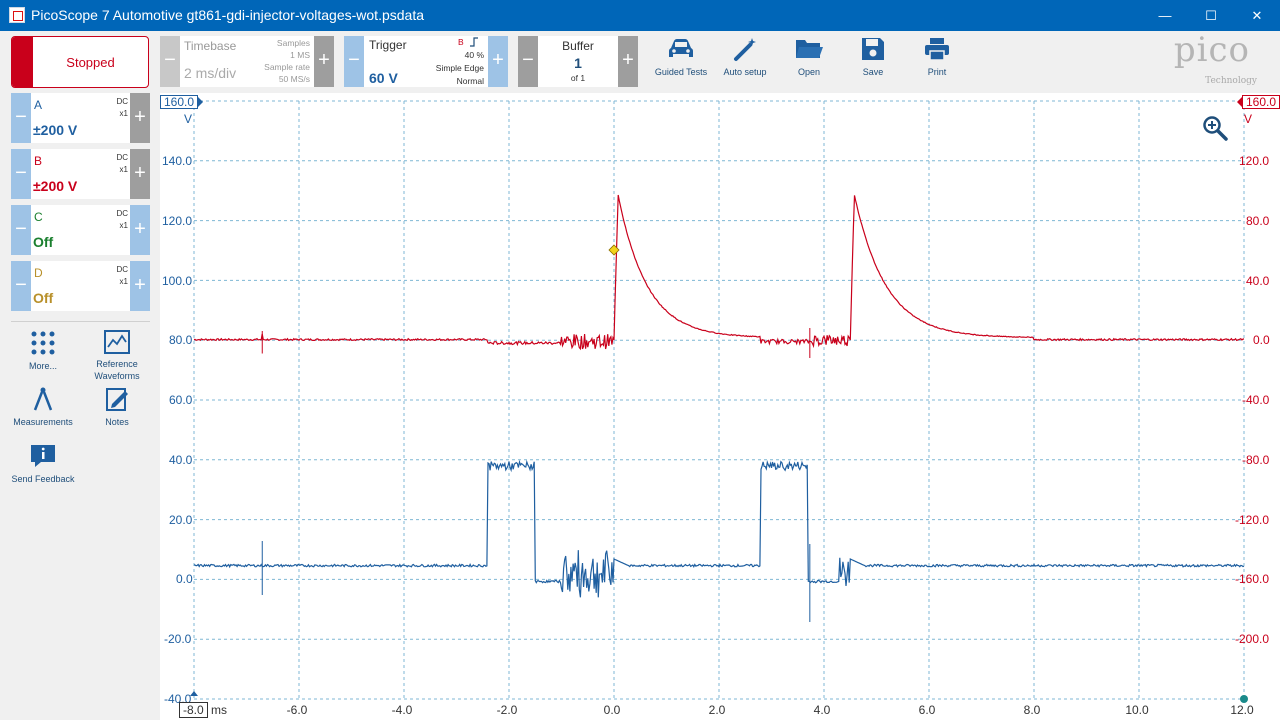  I want to click on pico-logo: pico Technology, so click(1207, 59).